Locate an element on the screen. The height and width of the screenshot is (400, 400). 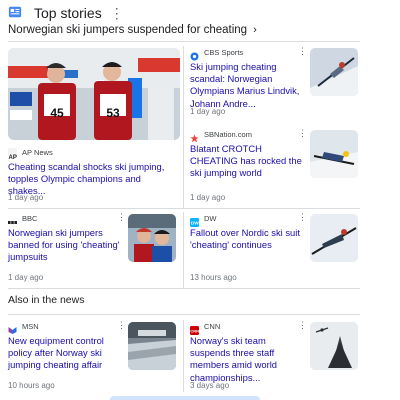
source-name: BBC is located at coordinates (30, 218).